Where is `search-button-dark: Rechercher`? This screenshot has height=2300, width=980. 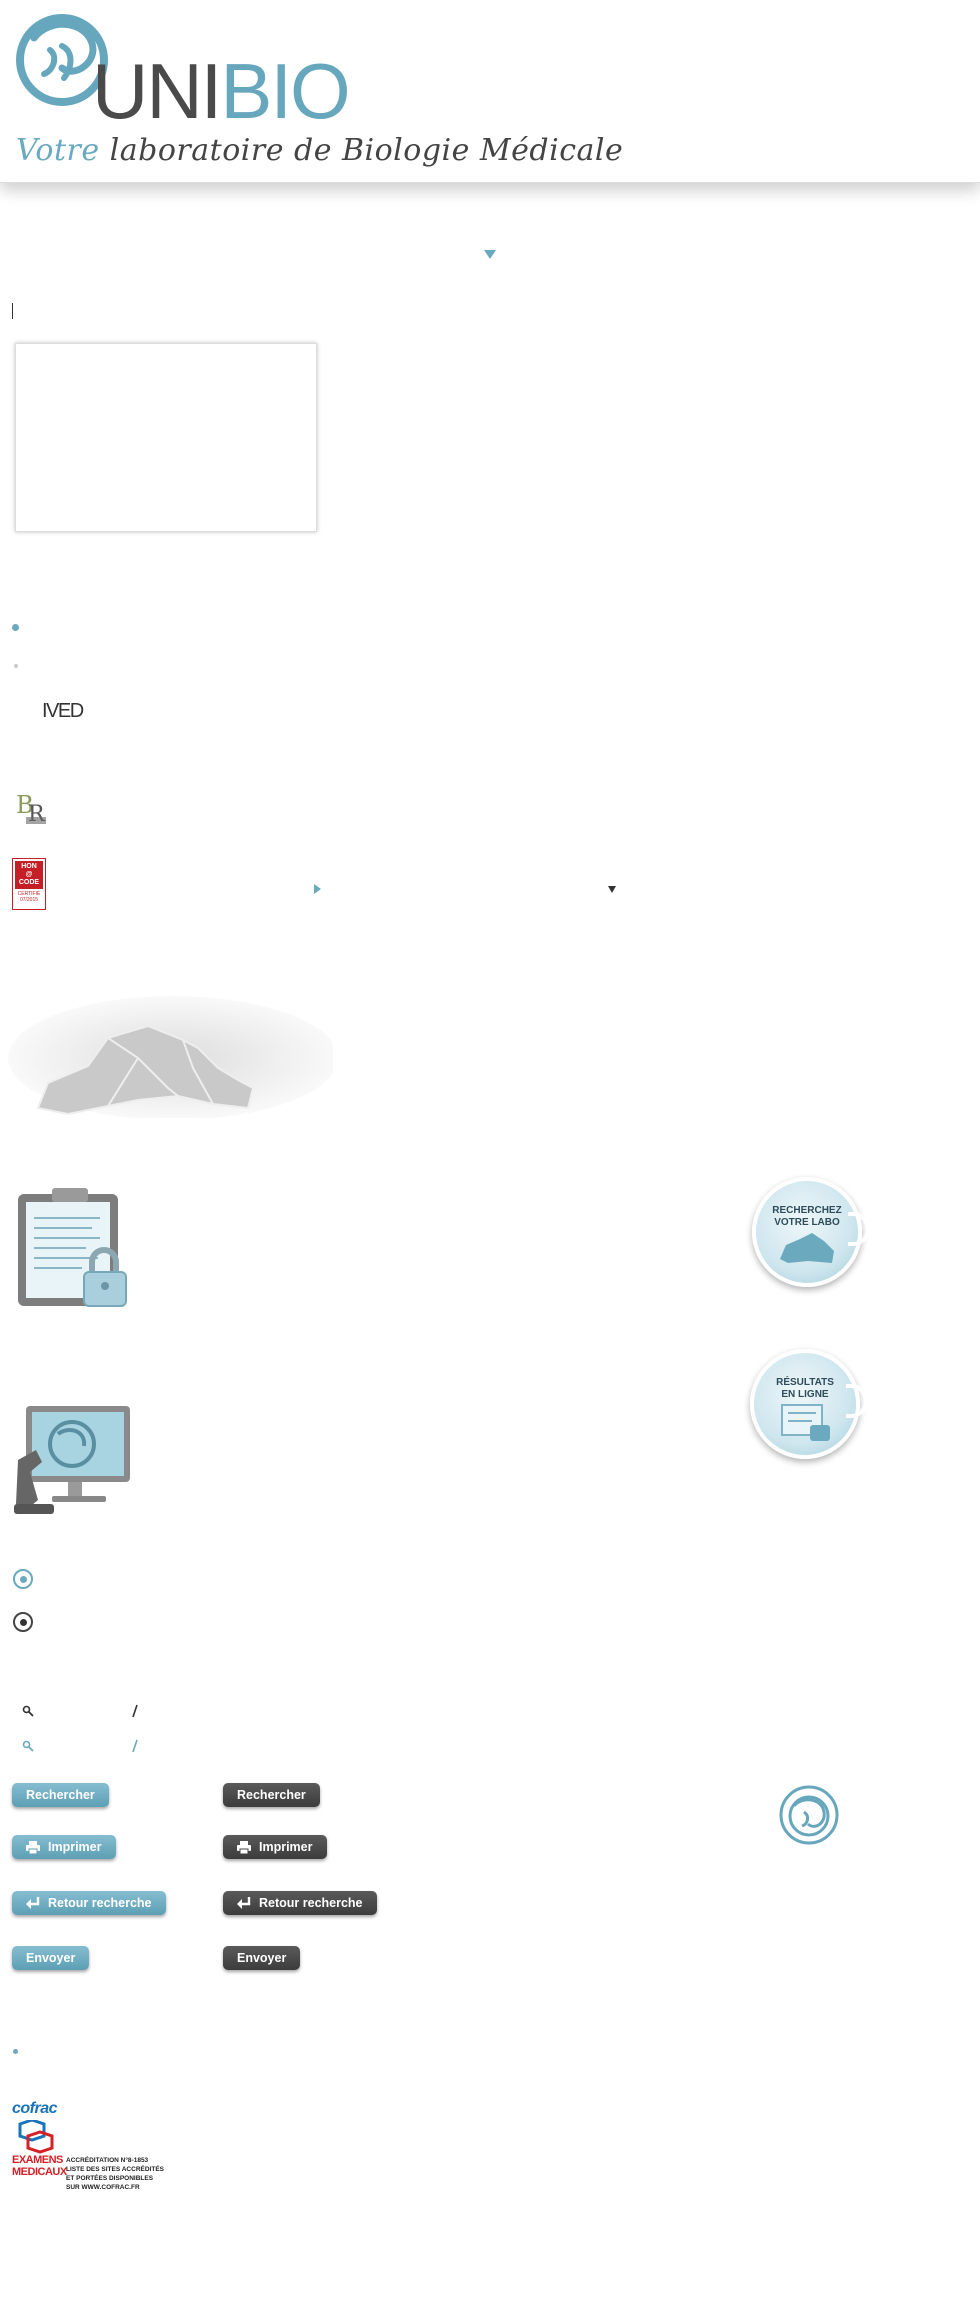 search-button-dark: Rechercher is located at coordinates (271, 1795).